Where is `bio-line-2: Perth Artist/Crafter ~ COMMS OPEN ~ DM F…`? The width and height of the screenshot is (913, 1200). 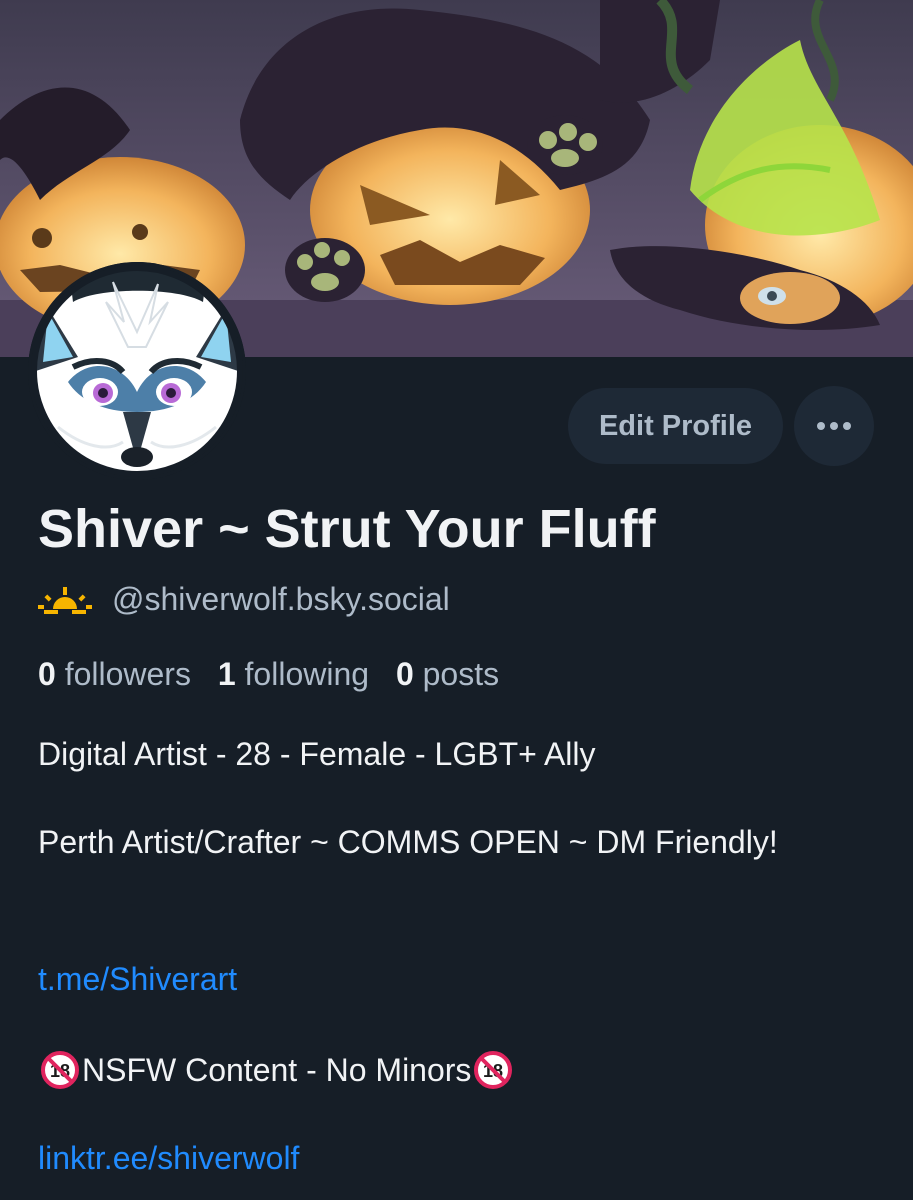
bio-line-2: Perth Artist/Crafter ~ COMMS OPEN ~ DM F… is located at coordinates (408, 842).